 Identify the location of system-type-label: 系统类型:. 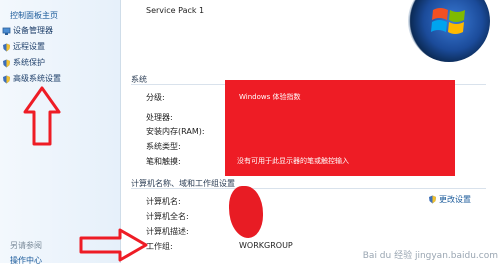
(163, 146).